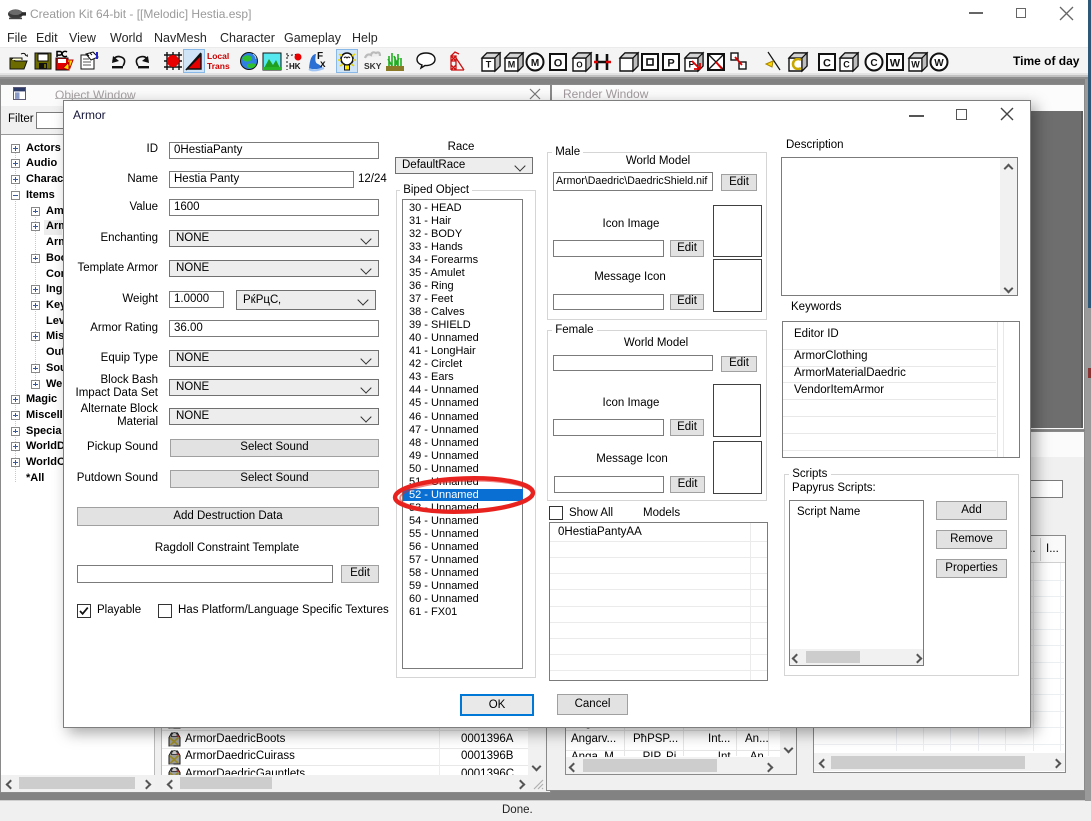 The height and width of the screenshot is (821, 1091). I want to click on svg-text: SKY, so click(373, 66).